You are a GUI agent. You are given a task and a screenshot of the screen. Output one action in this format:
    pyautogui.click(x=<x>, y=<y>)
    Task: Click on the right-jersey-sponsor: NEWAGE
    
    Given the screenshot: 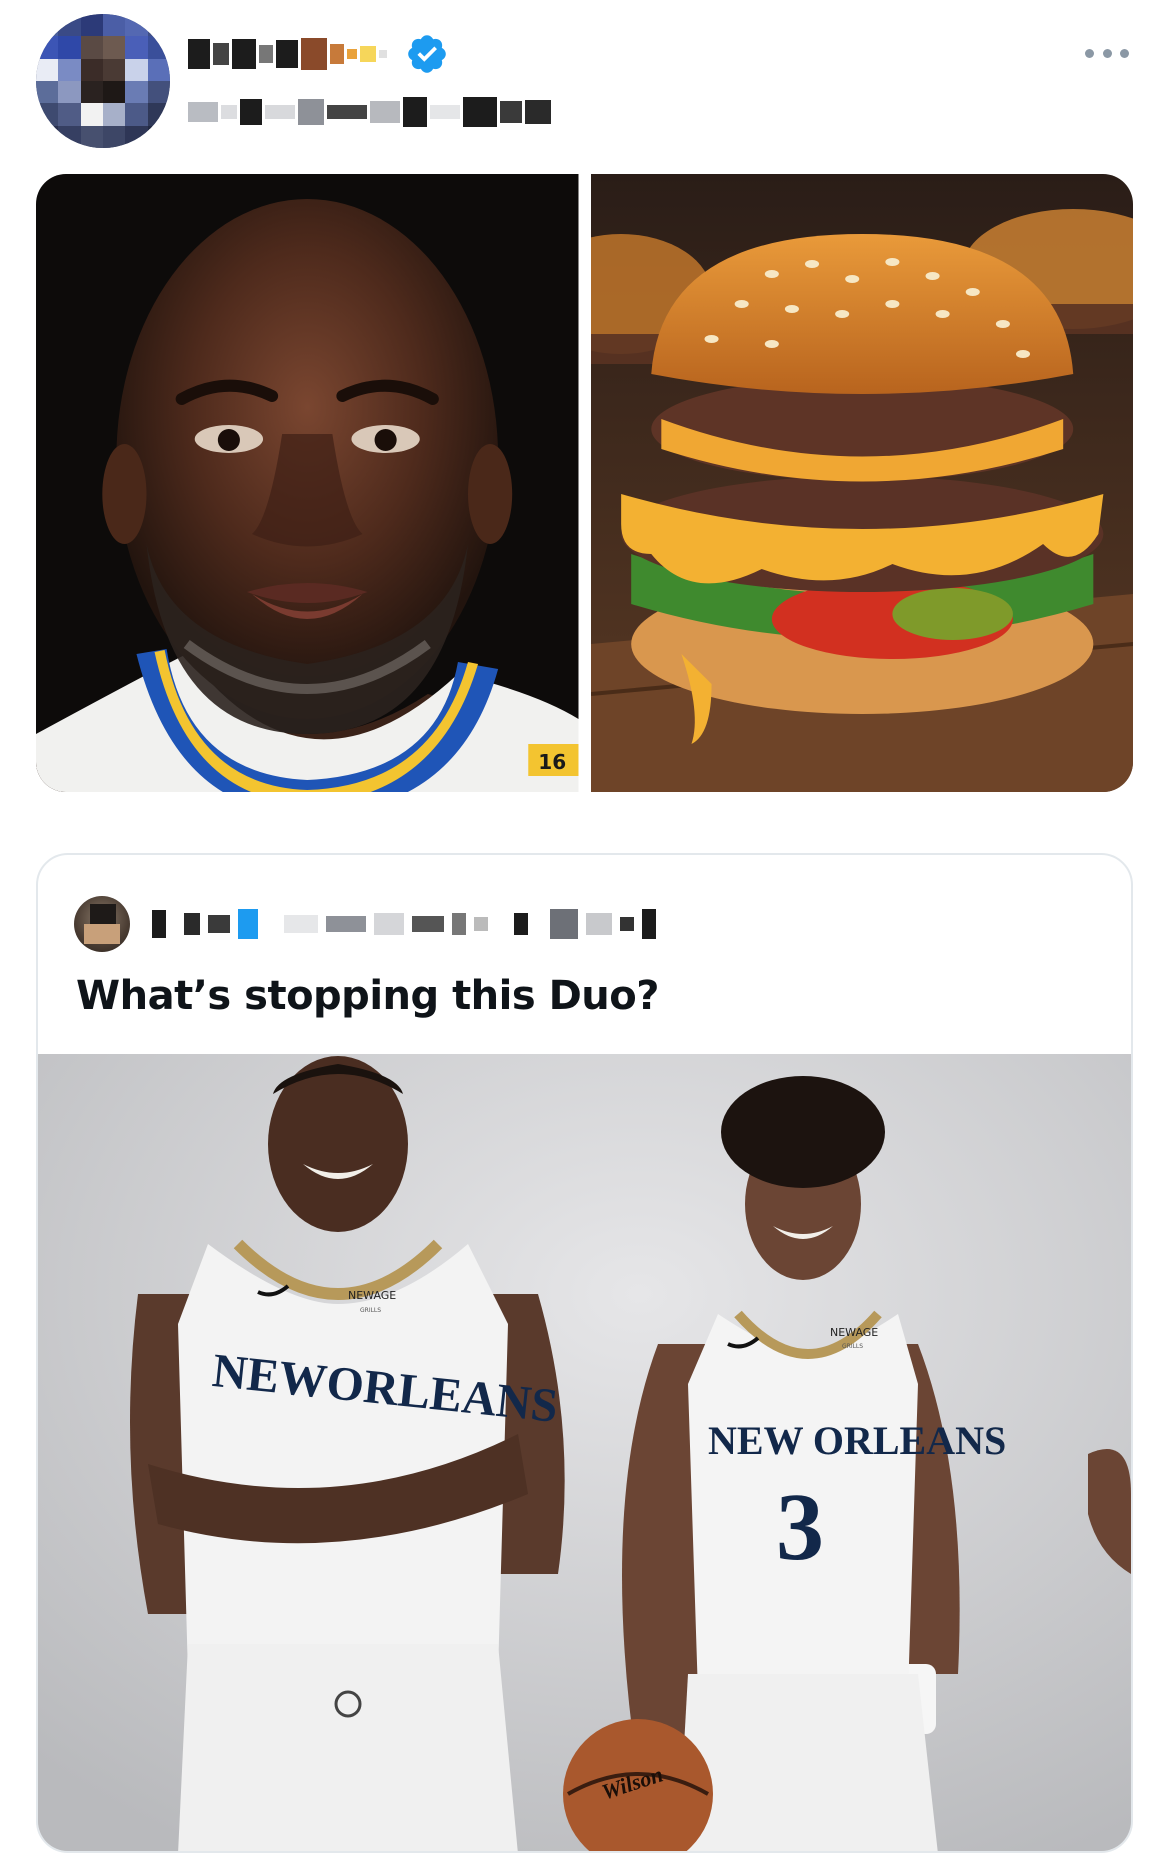 What is the action you would take?
    pyautogui.click(x=854, y=1332)
    